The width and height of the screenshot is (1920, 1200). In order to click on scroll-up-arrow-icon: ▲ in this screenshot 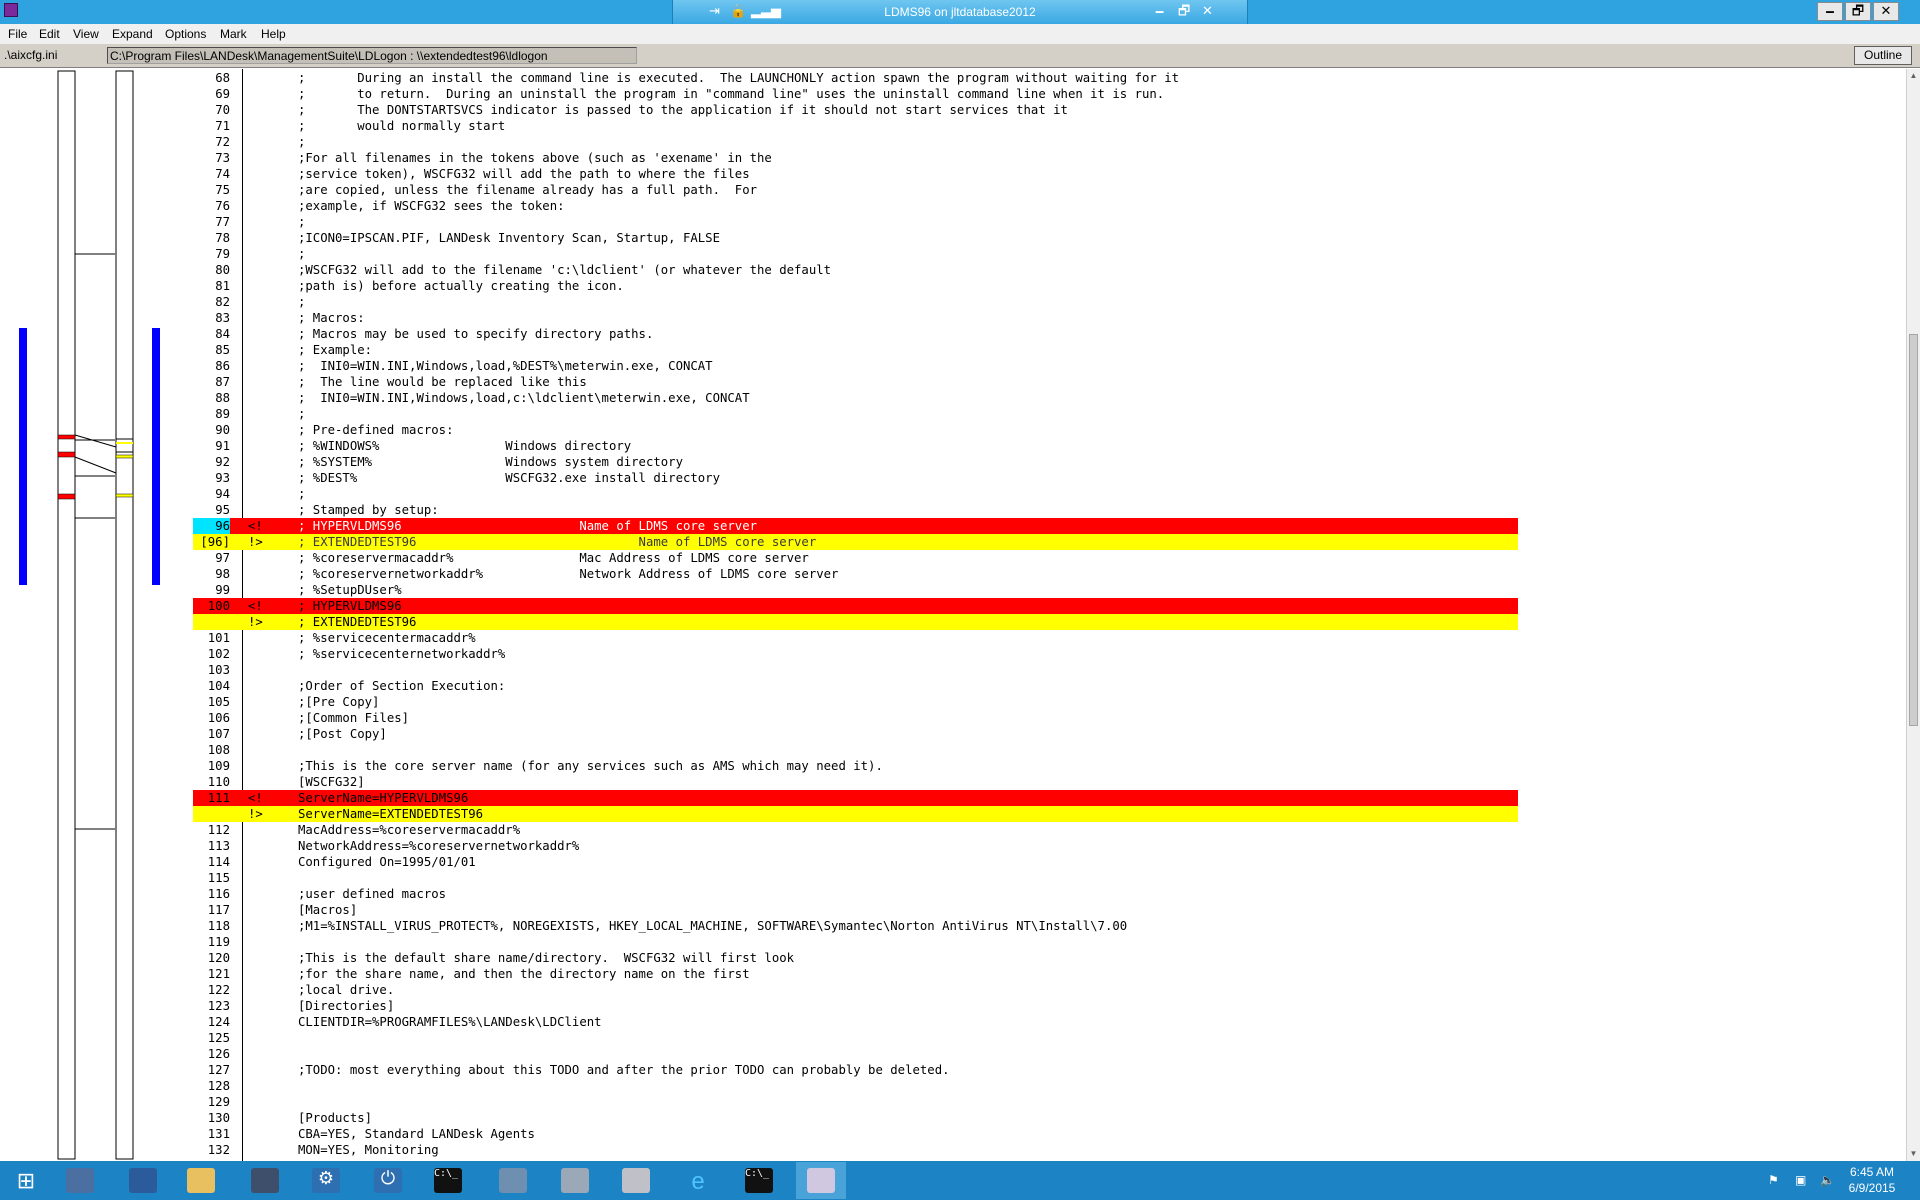, I will do `click(1913, 76)`.